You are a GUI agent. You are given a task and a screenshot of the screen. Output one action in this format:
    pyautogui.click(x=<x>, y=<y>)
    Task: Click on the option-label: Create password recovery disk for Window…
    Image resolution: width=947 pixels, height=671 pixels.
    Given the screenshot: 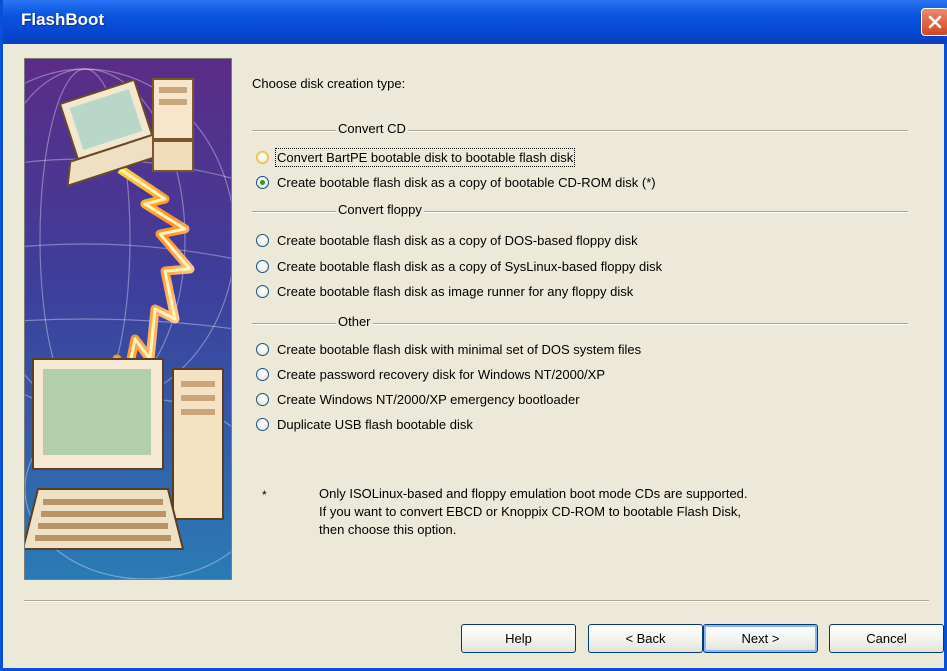 What is the action you would take?
    pyautogui.click(x=441, y=374)
    